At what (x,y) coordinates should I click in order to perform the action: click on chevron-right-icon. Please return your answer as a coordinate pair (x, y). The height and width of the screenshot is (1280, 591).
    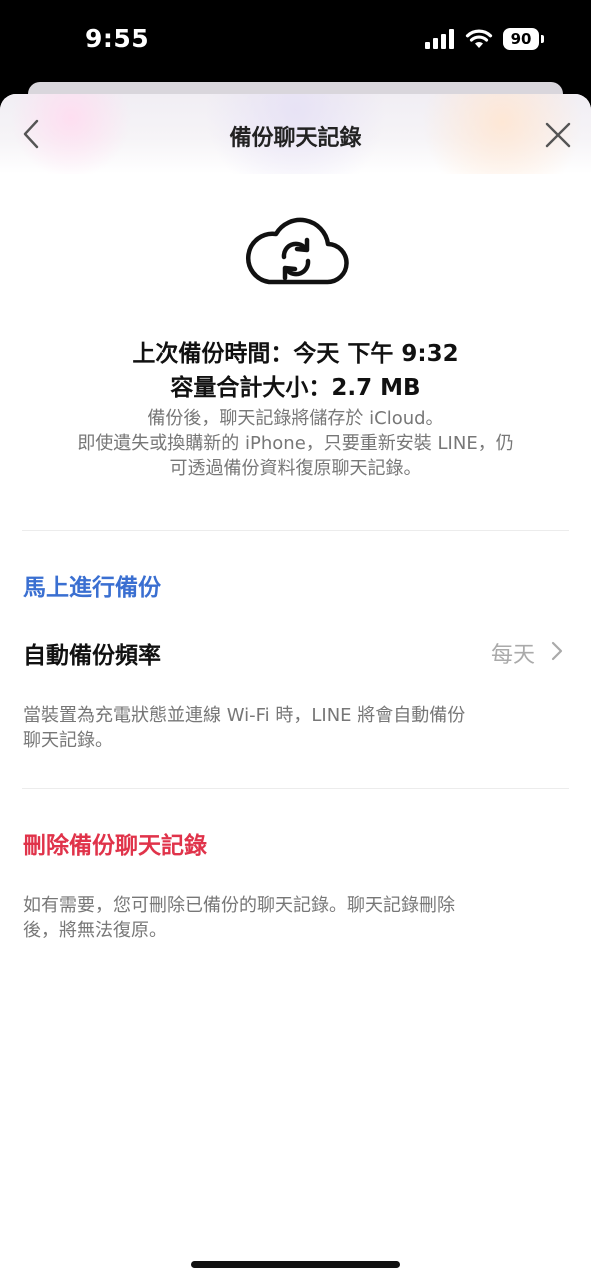
    Looking at the image, I should click on (557, 651).